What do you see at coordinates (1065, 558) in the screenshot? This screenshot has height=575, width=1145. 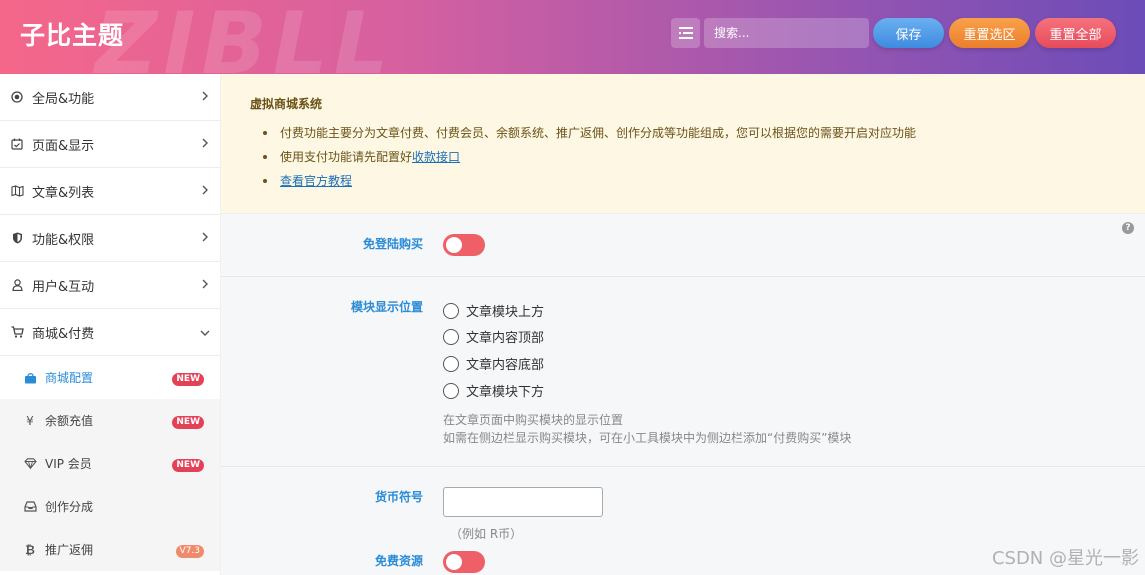 I see `csdn-watermark: CSDN @星光一影` at bounding box center [1065, 558].